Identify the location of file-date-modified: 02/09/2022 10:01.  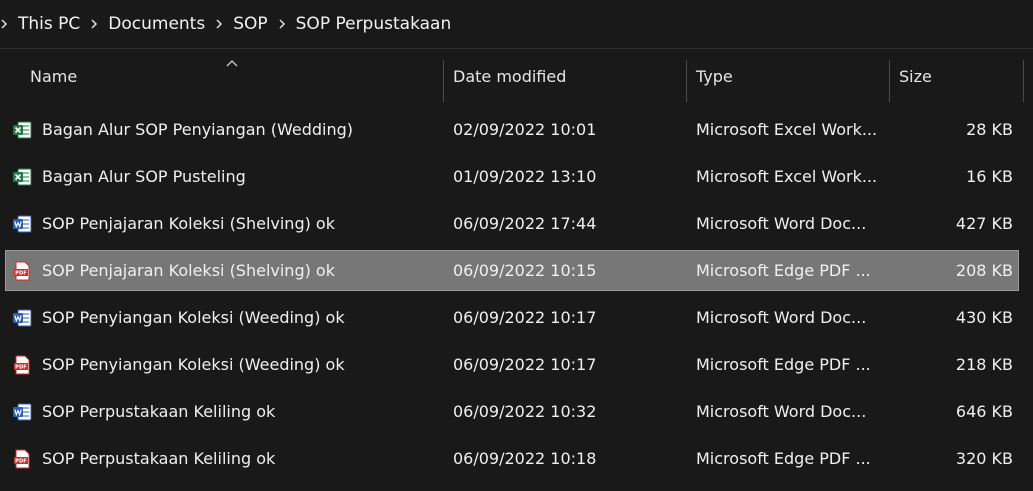
(525, 129).